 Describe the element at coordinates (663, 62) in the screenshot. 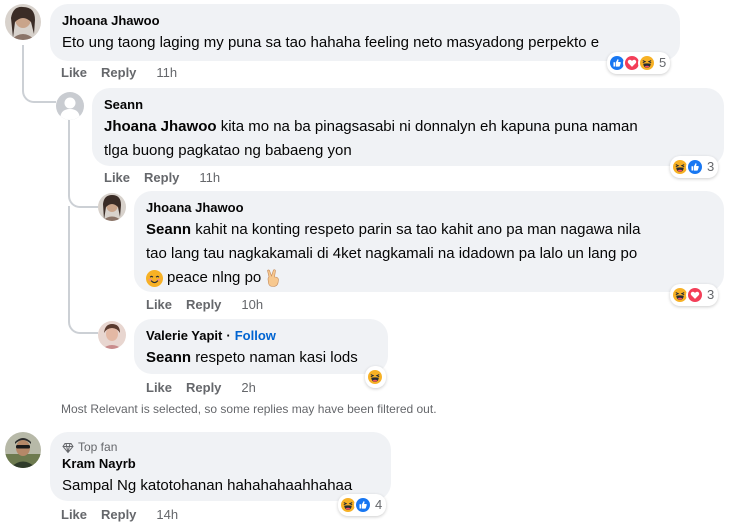

I see `reaction-count: 5` at that location.